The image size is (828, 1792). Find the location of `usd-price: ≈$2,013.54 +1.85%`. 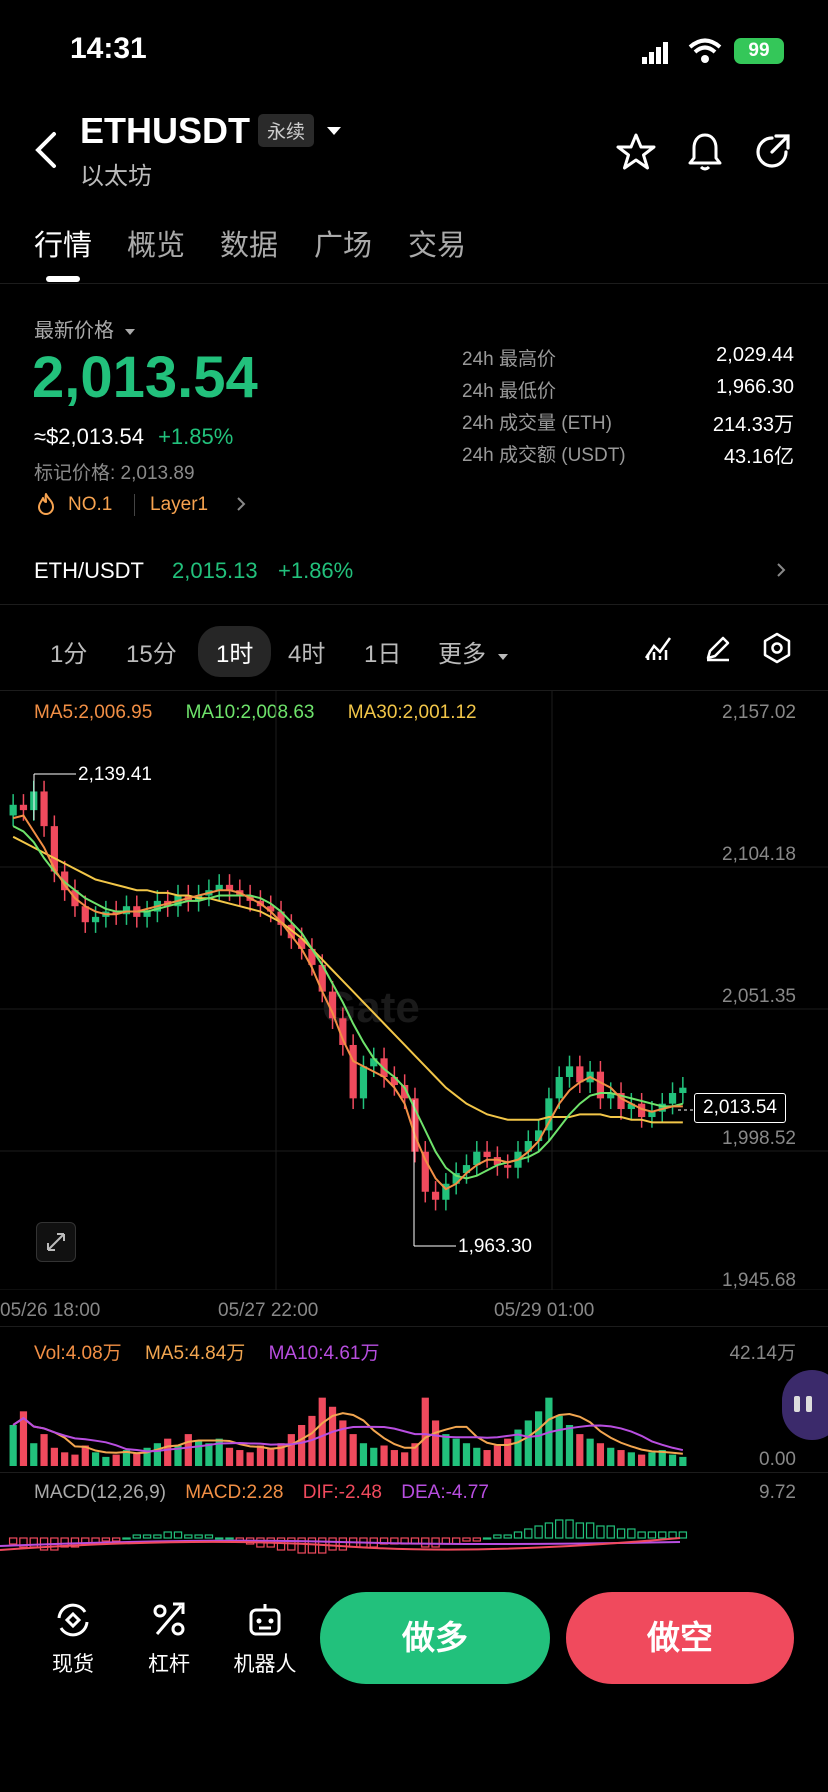

usd-price: ≈$2,013.54 +1.85% is located at coordinates (133, 437).